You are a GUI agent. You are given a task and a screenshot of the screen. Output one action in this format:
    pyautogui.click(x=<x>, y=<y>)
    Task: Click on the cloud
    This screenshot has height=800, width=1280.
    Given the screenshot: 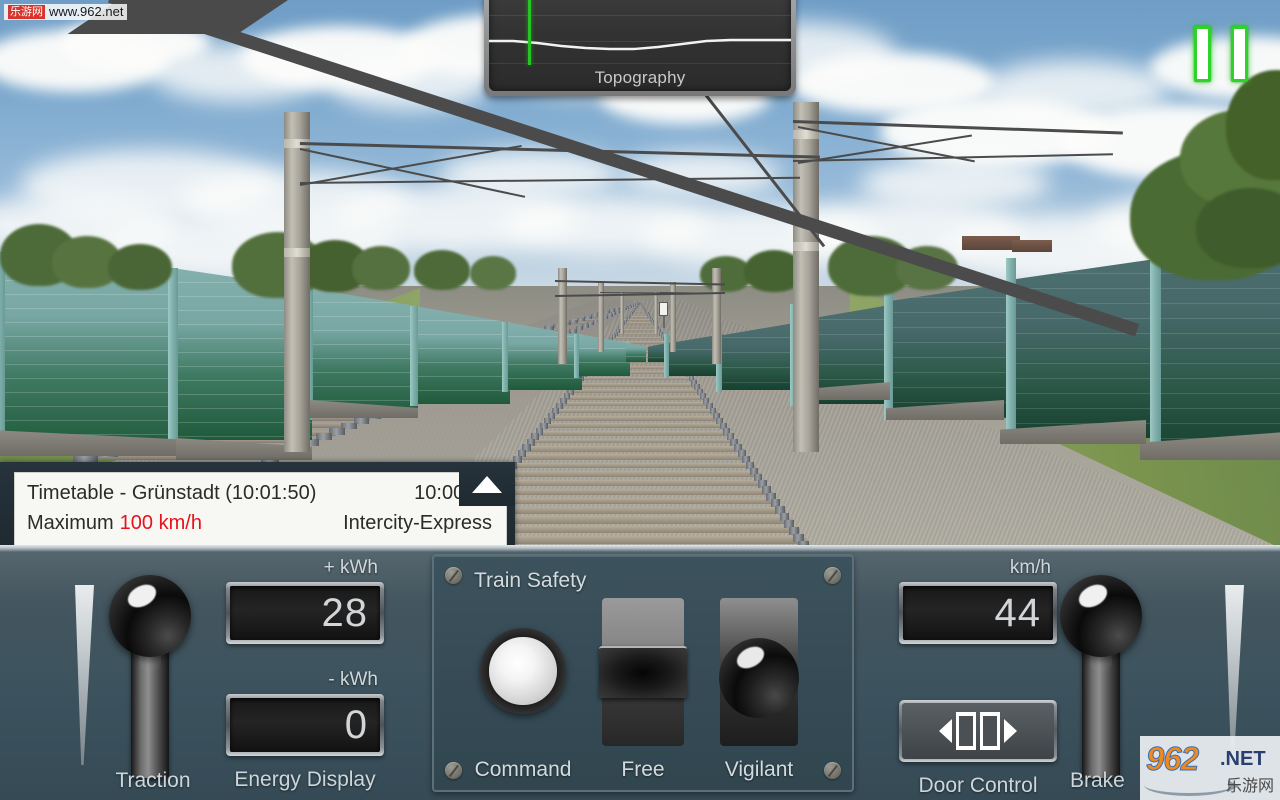 What is the action you would take?
    pyautogui.click(x=955, y=183)
    